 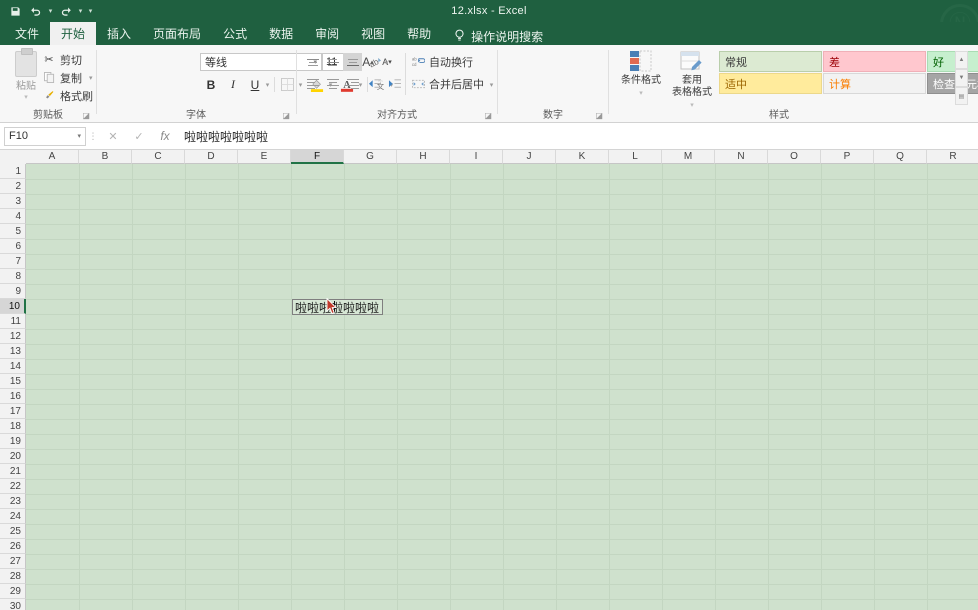 I want to click on insert-function-icon: fx, so click(x=165, y=136).